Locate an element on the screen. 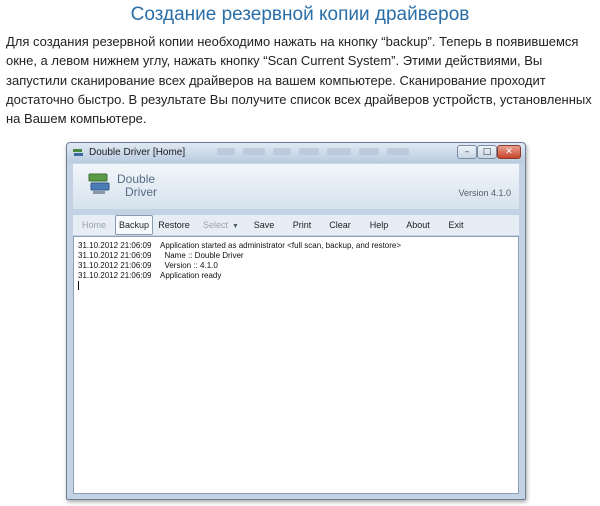  save-button: Save is located at coordinates (264, 225).